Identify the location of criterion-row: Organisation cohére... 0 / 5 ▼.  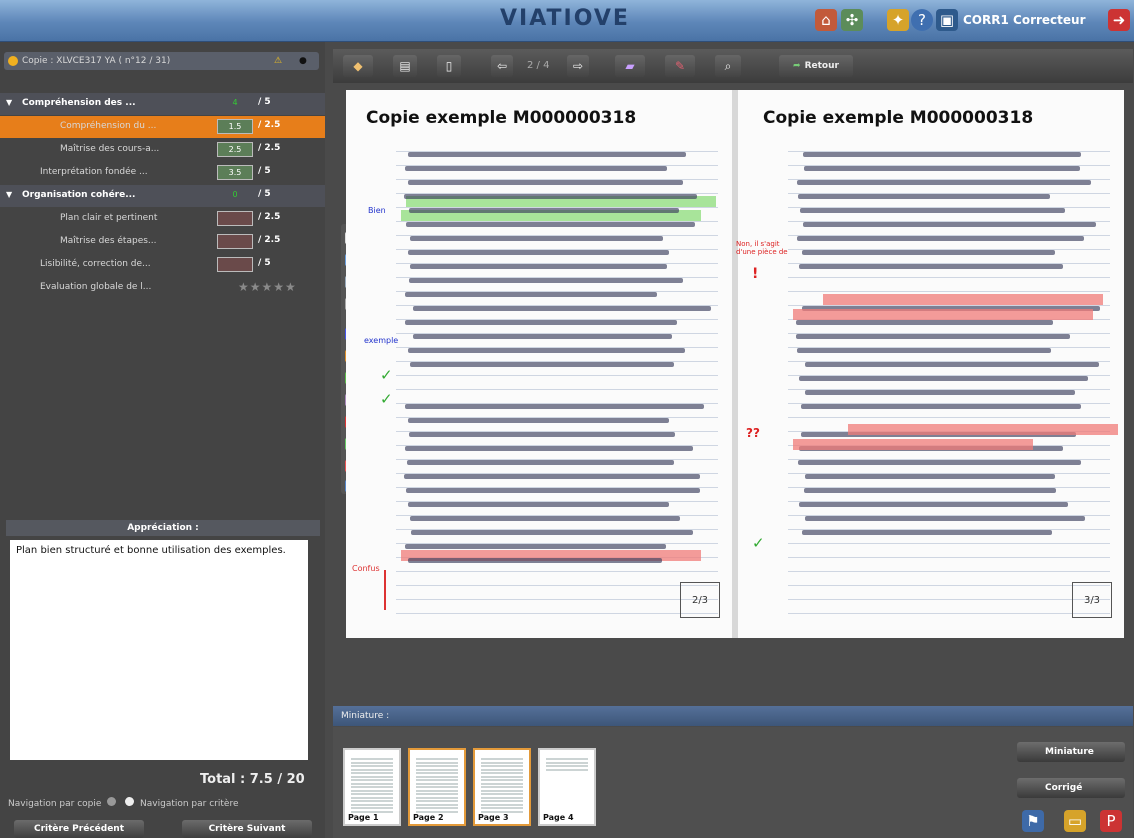
(162, 196).